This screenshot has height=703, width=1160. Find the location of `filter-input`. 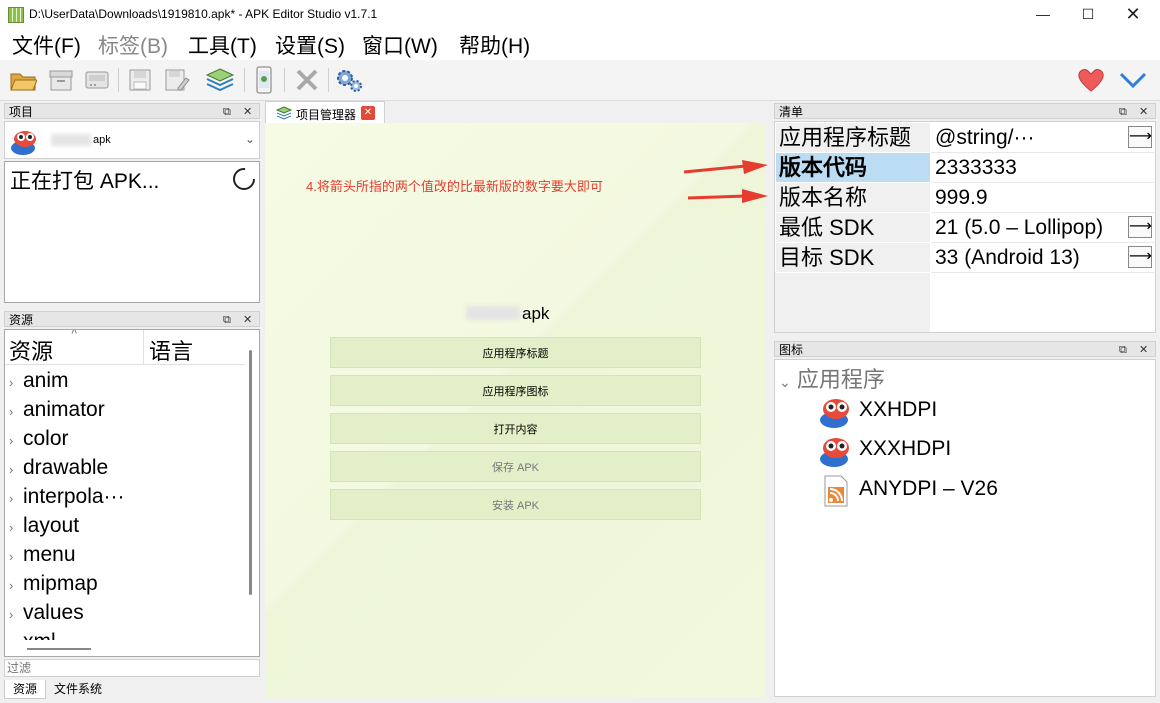

filter-input is located at coordinates (132, 668).